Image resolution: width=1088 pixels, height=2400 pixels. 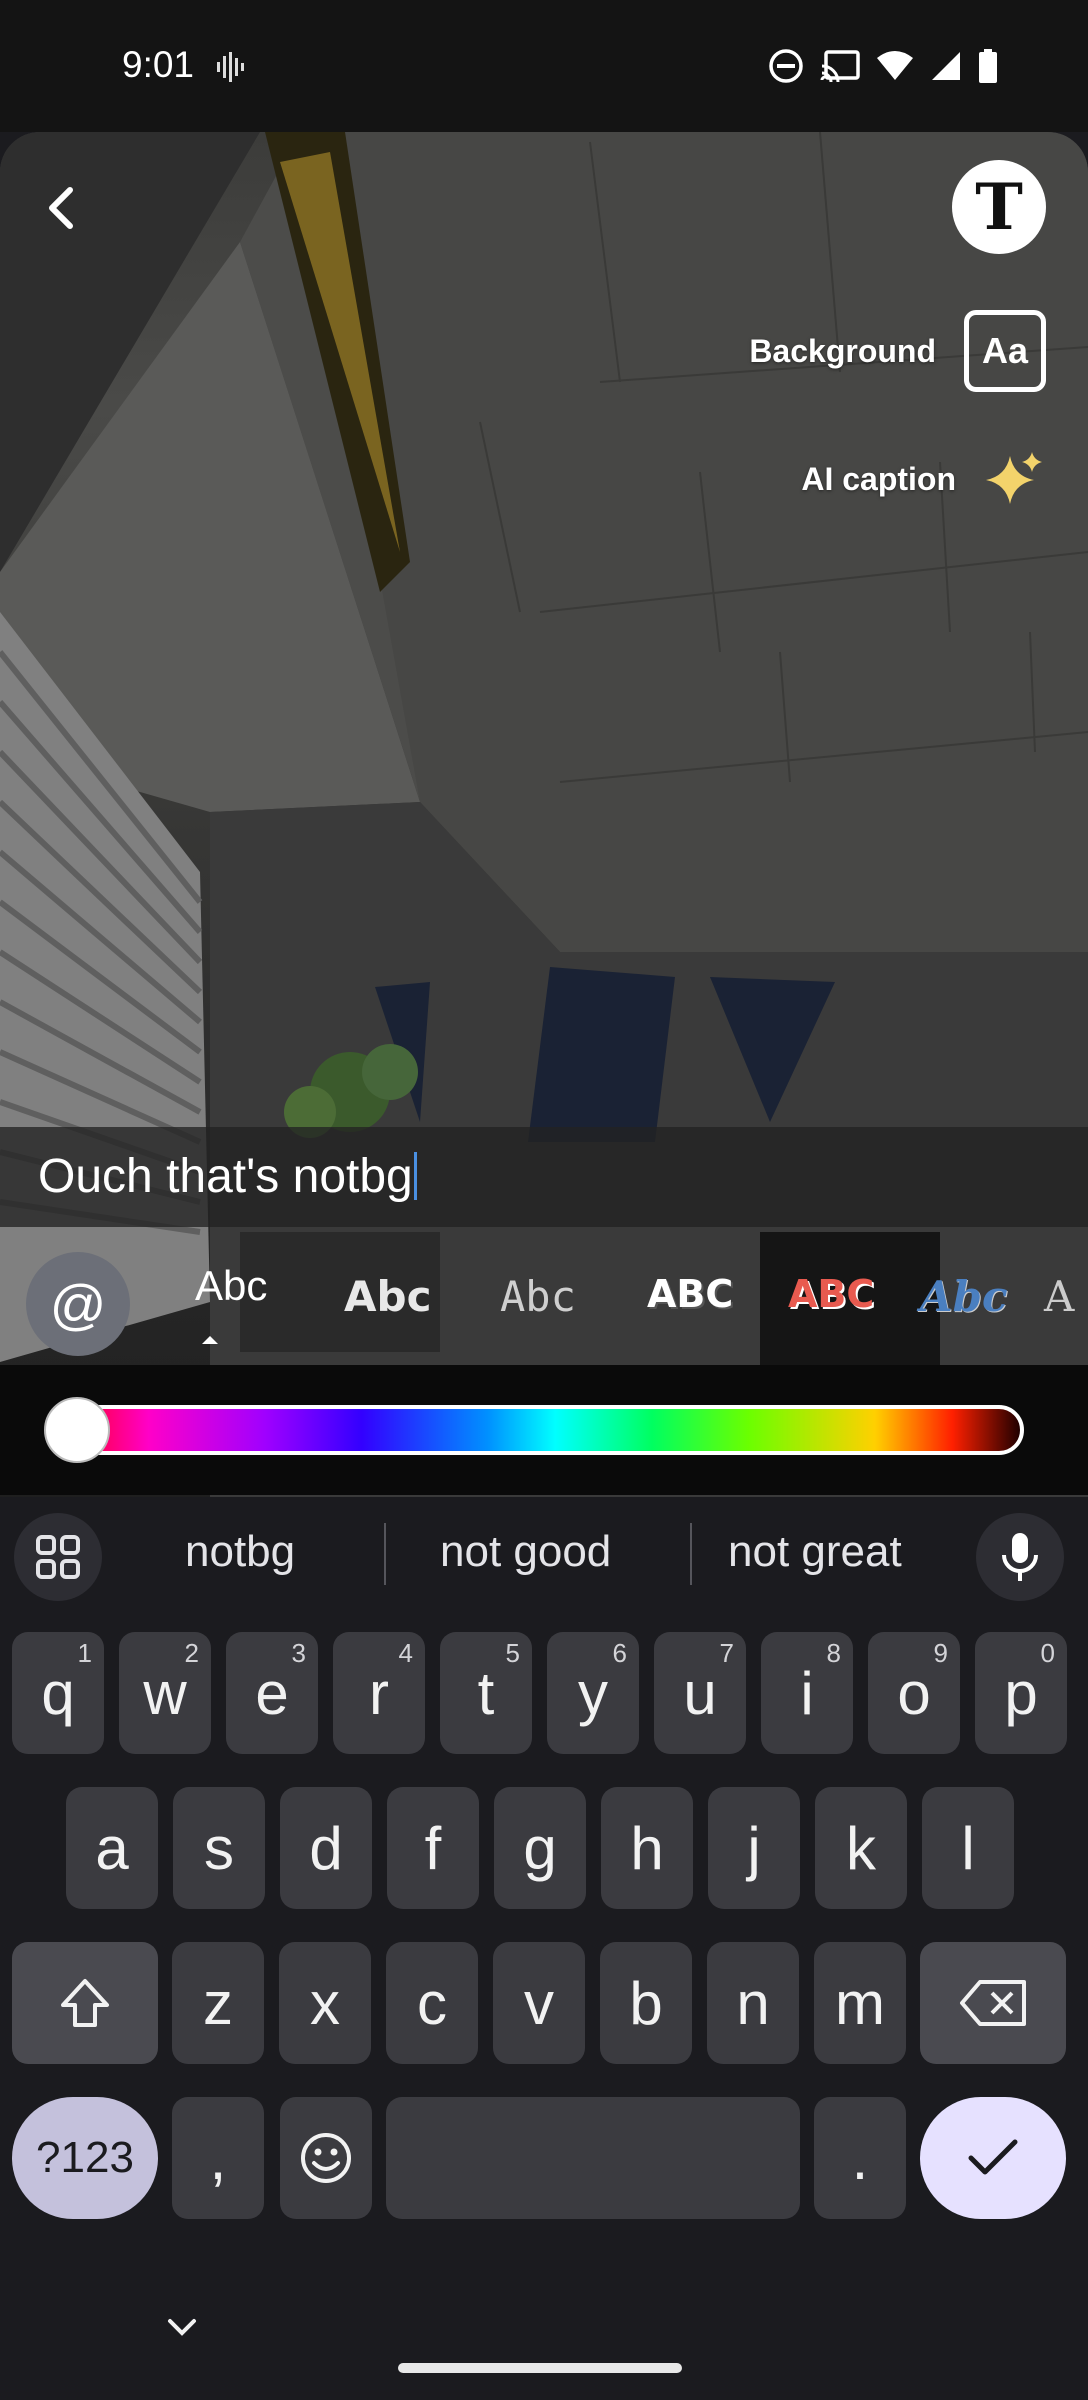 I want to click on key-c: c, so click(x=432, y=2003).